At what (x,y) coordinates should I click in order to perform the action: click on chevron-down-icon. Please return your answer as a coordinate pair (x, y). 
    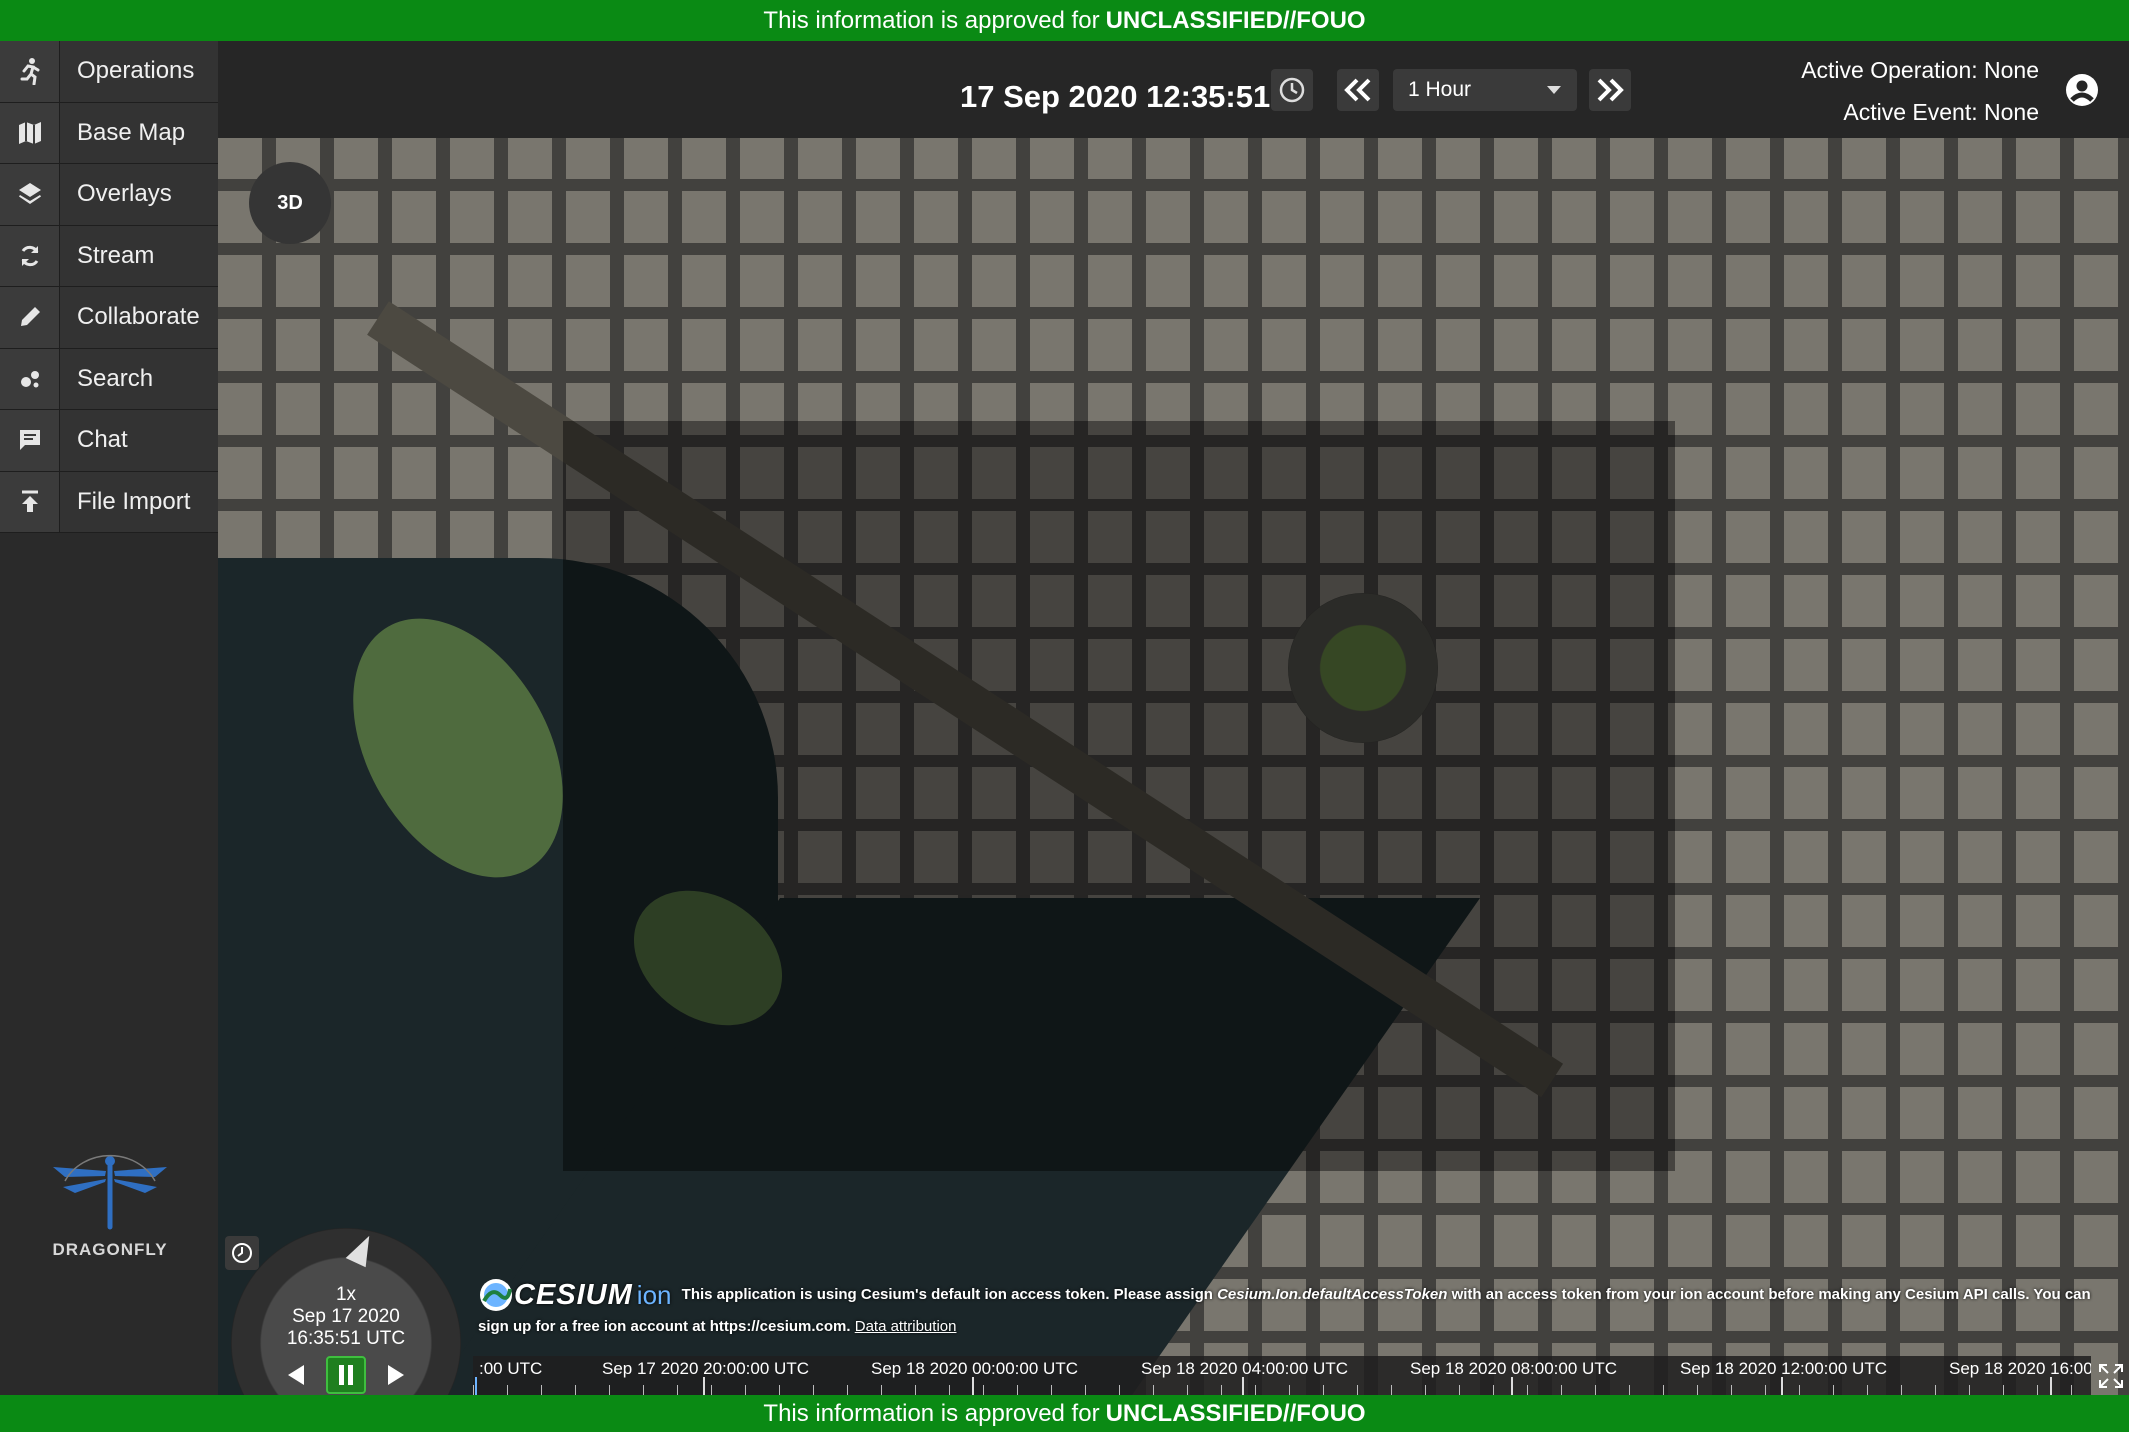
    Looking at the image, I should click on (1554, 90).